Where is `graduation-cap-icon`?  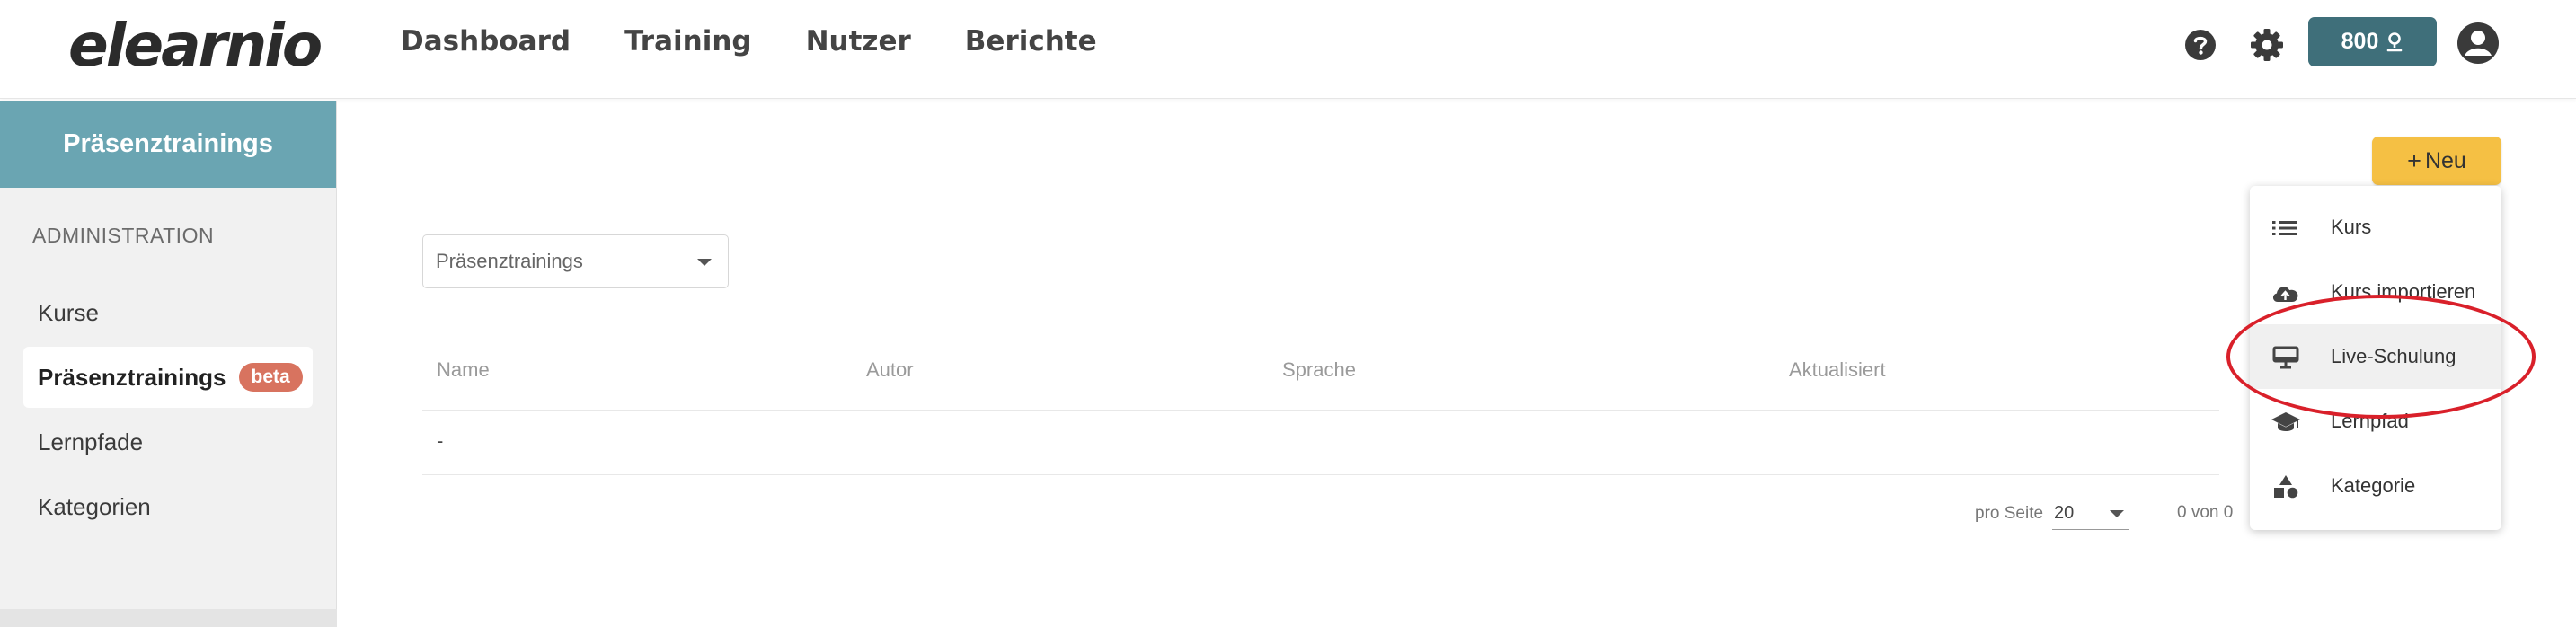 graduation-cap-icon is located at coordinates (2285, 422).